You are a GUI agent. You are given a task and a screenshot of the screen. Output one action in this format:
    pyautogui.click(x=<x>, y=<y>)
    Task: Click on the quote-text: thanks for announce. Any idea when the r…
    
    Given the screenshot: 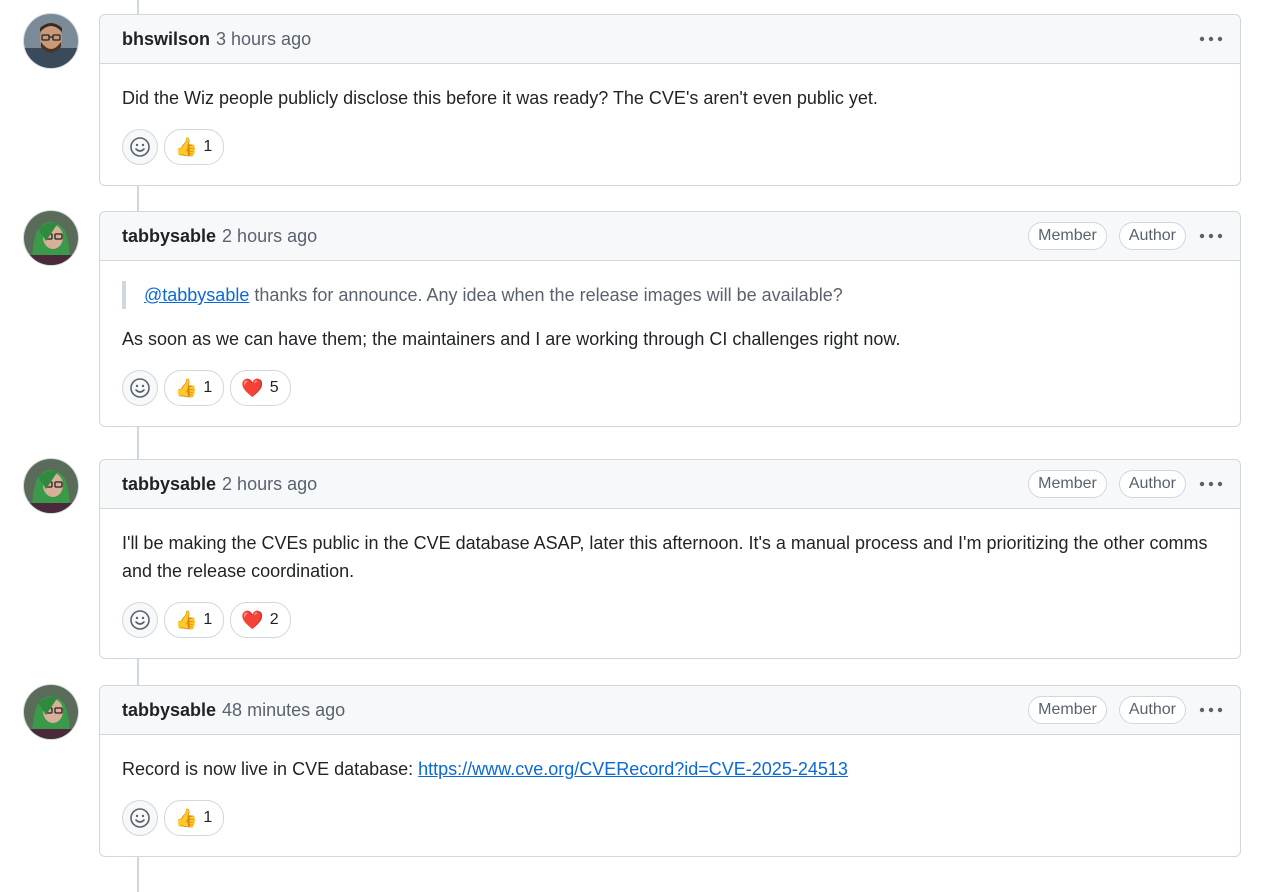 What is the action you would take?
    pyautogui.click(x=546, y=295)
    